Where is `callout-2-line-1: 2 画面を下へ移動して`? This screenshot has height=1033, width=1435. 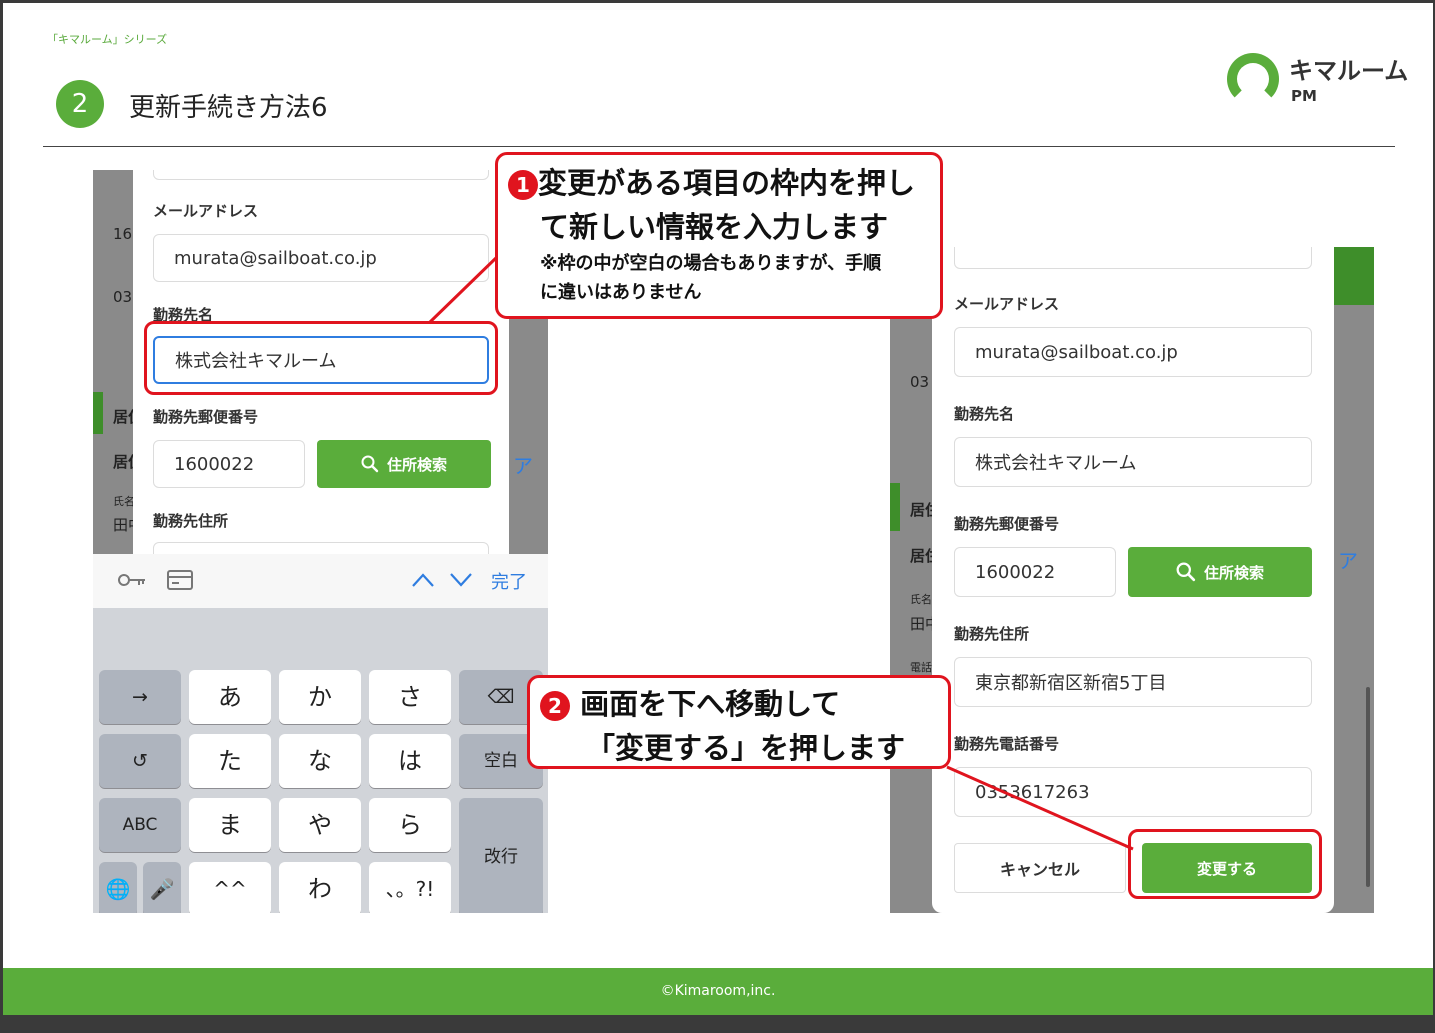
callout-2-line-1: 2 画面を下へ移動して is located at coordinates (744, 704).